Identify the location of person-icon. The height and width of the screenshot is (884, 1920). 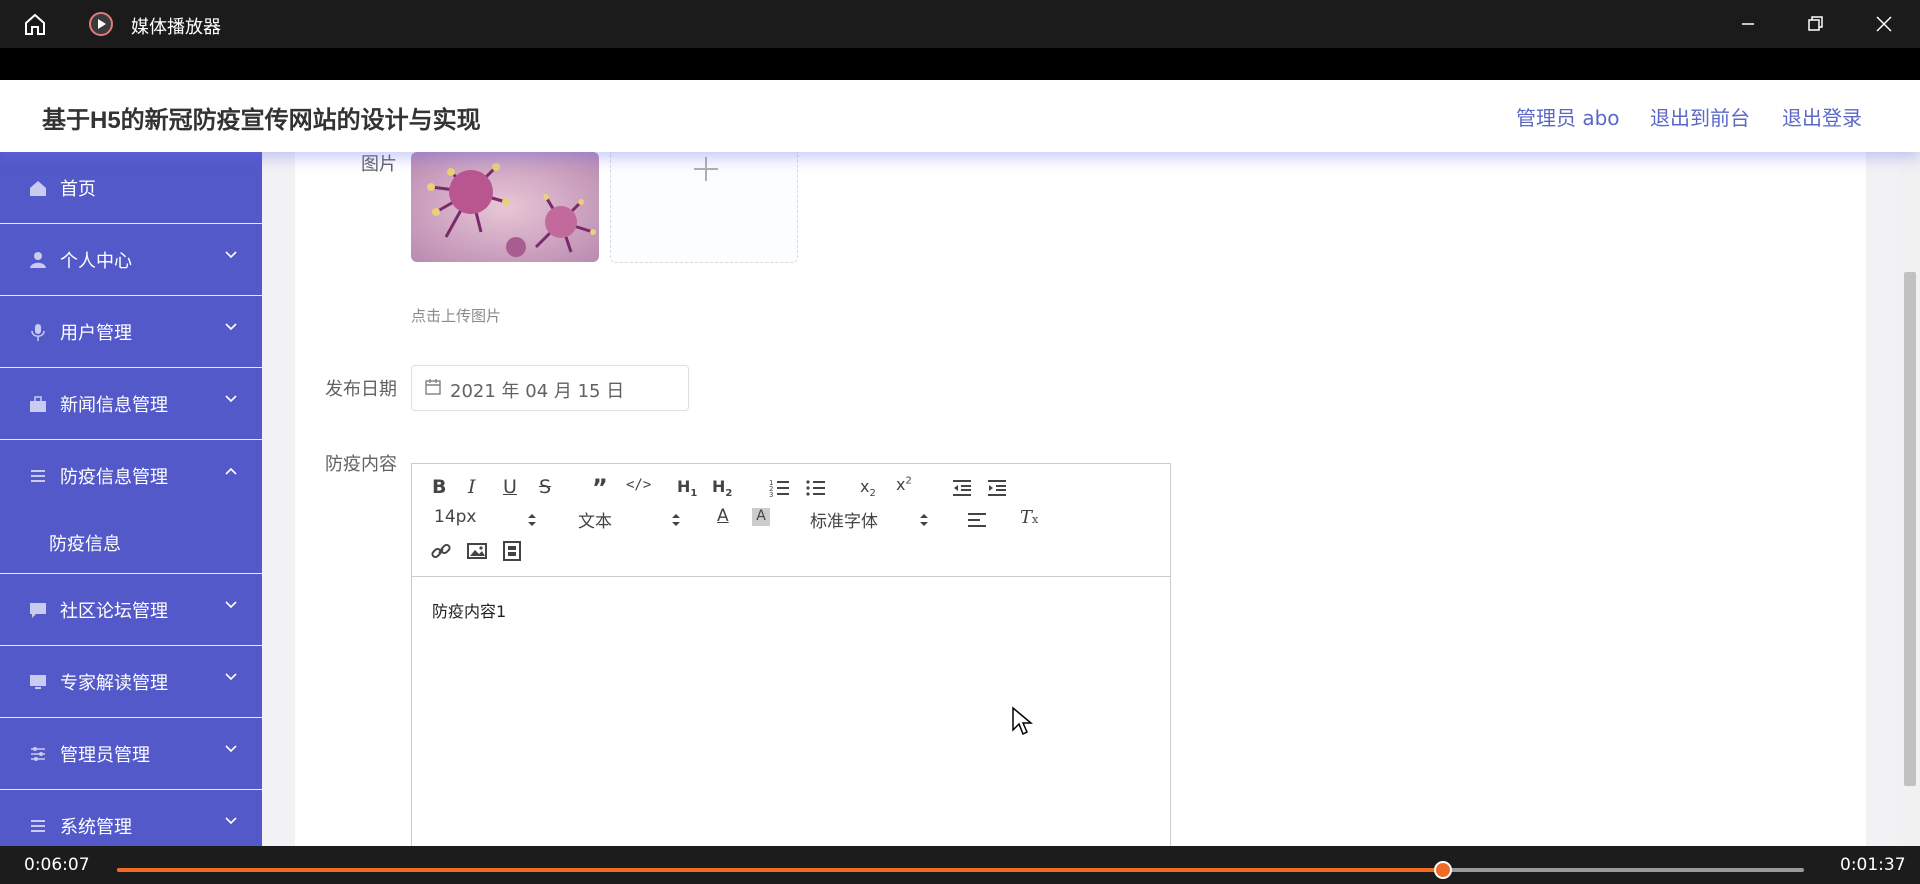
(38, 260).